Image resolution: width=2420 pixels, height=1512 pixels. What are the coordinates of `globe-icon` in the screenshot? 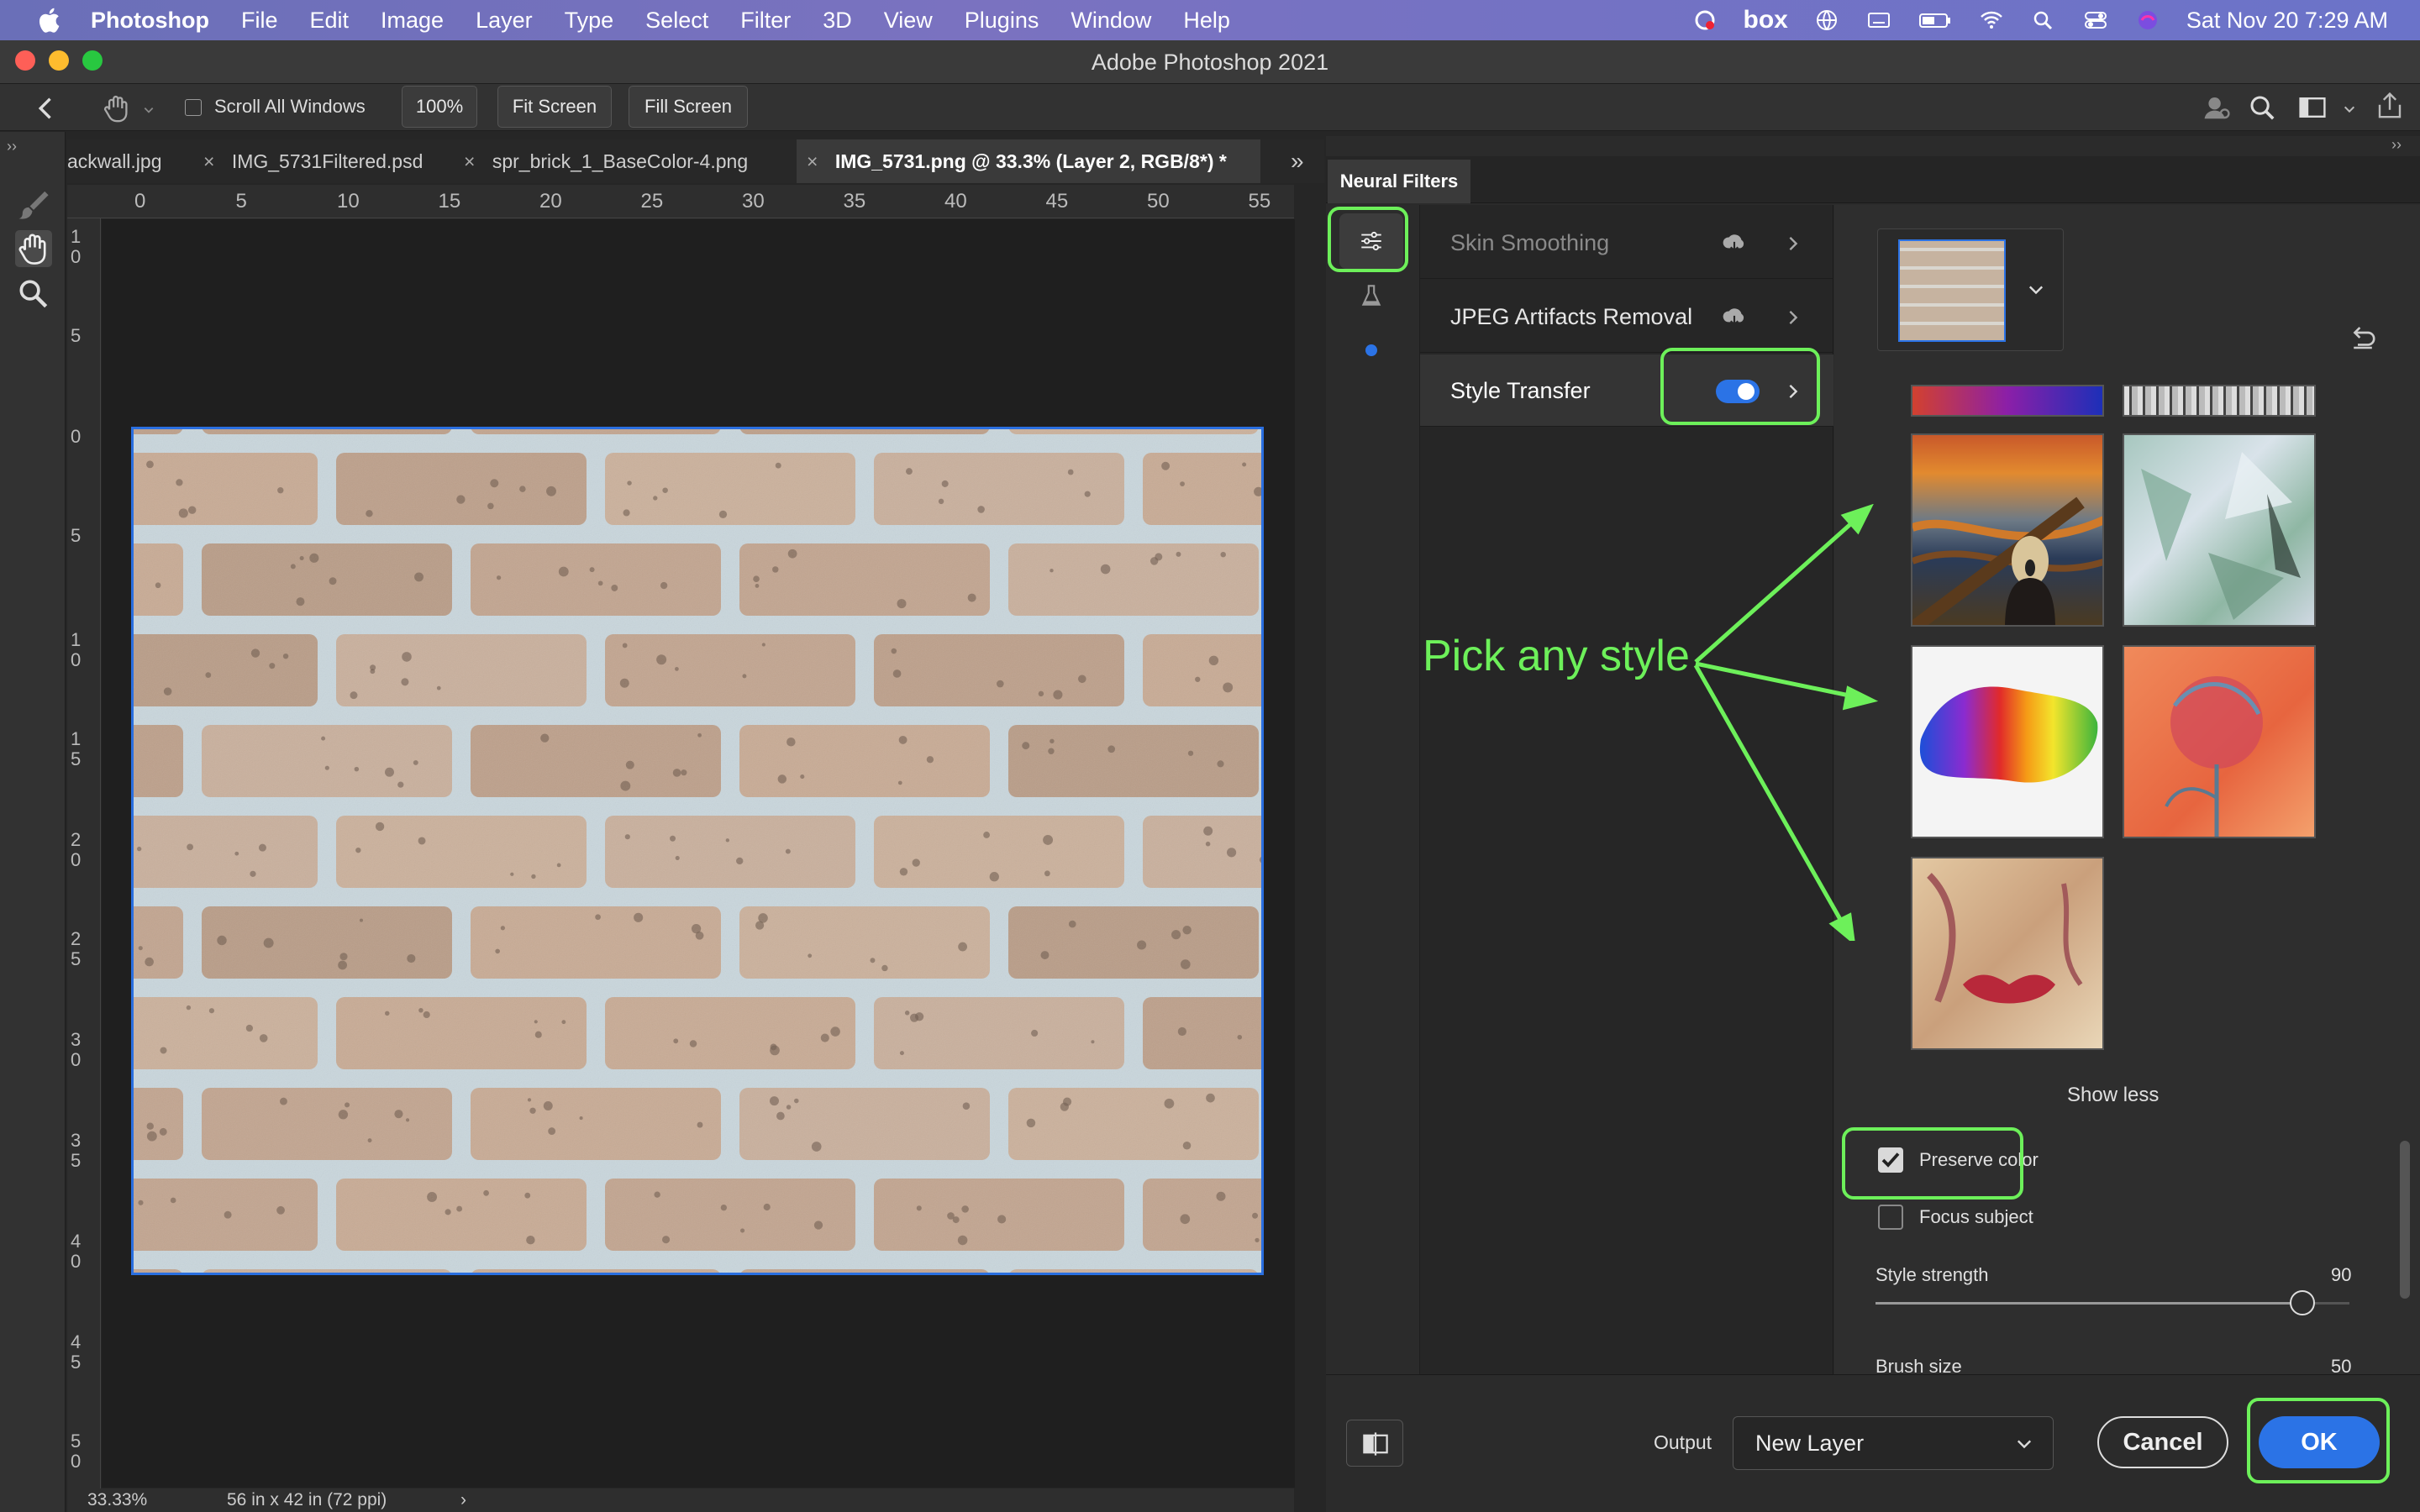 It's located at (1826, 20).